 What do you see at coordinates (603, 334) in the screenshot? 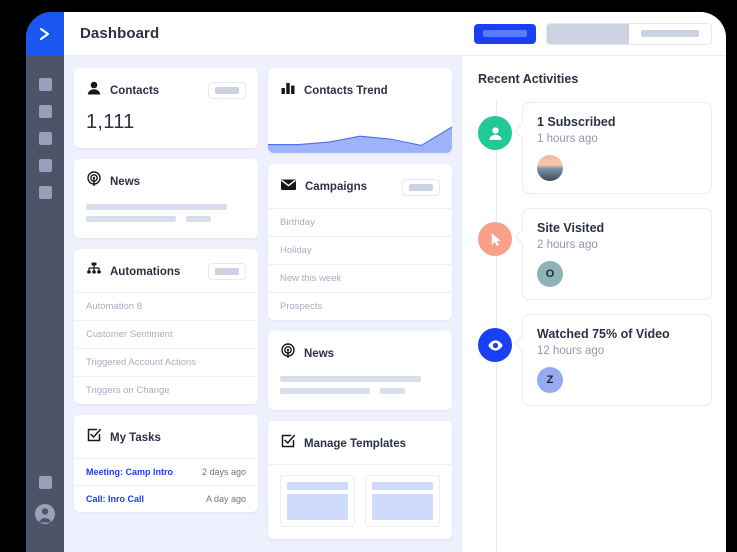
I see `activity-headline: Watched 75% of Video` at bounding box center [603, 334].